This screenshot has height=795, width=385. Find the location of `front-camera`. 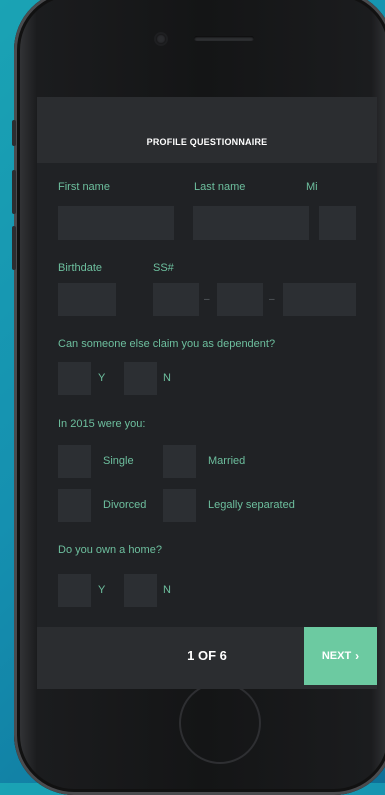

front-camera is located at coordinates (161, 39).